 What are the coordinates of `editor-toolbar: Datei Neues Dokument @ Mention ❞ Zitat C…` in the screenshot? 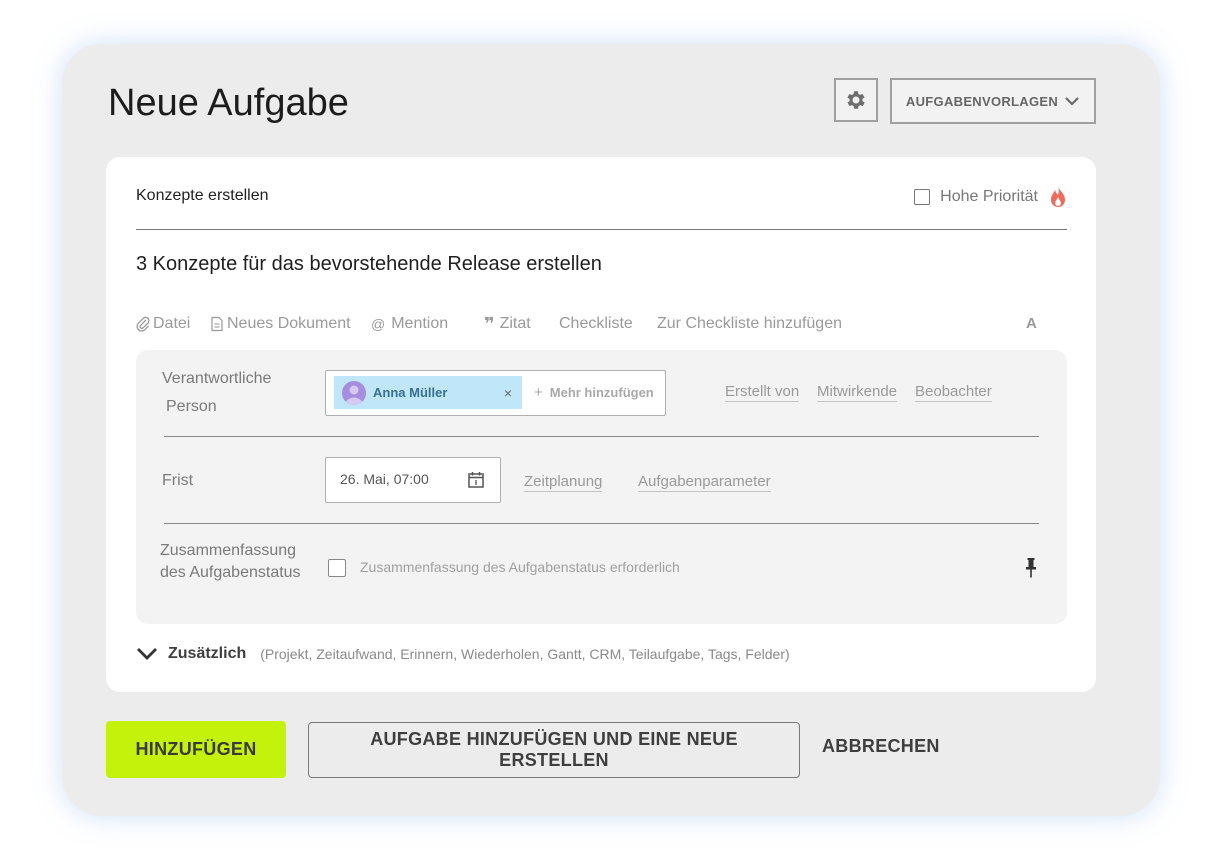 It's located at (602, 326).